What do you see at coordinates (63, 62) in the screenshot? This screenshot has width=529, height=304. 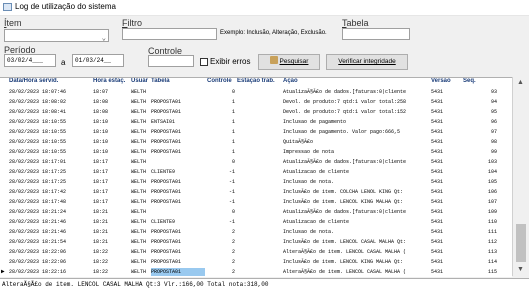 I see `date-separator: a` at bounding box center [63, 62].